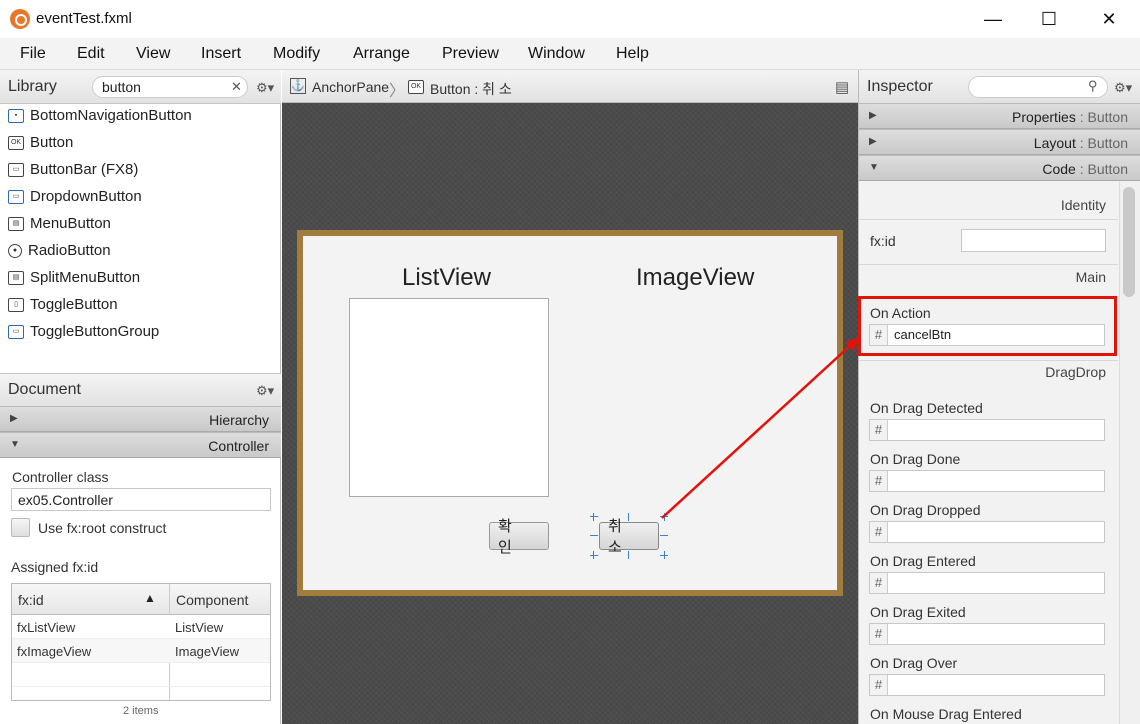 The image size is (1140, 724). What do you see at coordinates (760, 428) in the screenshot?
I see `annotation-arrow` at bounding box center [760, 428].